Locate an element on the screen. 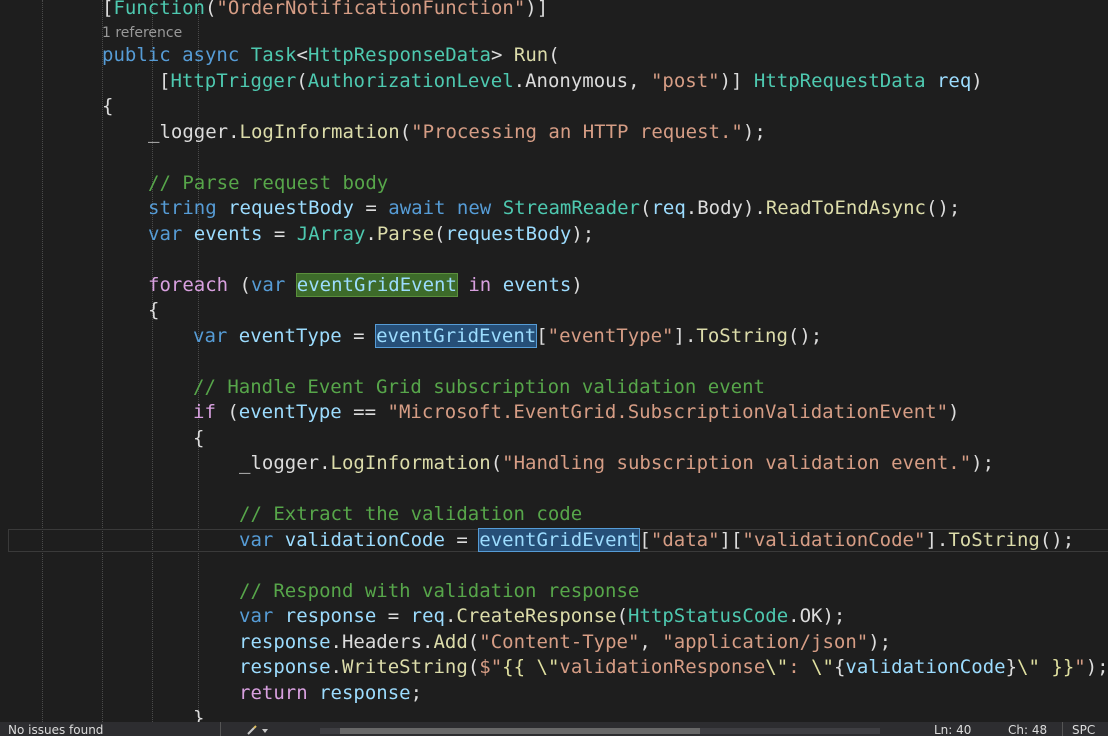  status-divider is located at coordinates (220, 729).